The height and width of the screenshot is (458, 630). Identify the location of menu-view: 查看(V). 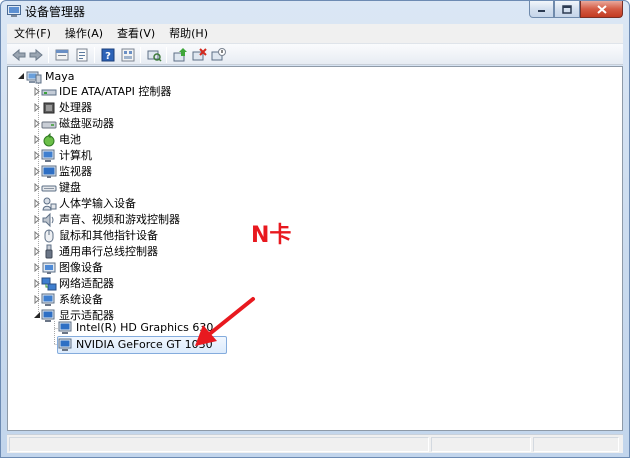
(136, 33).